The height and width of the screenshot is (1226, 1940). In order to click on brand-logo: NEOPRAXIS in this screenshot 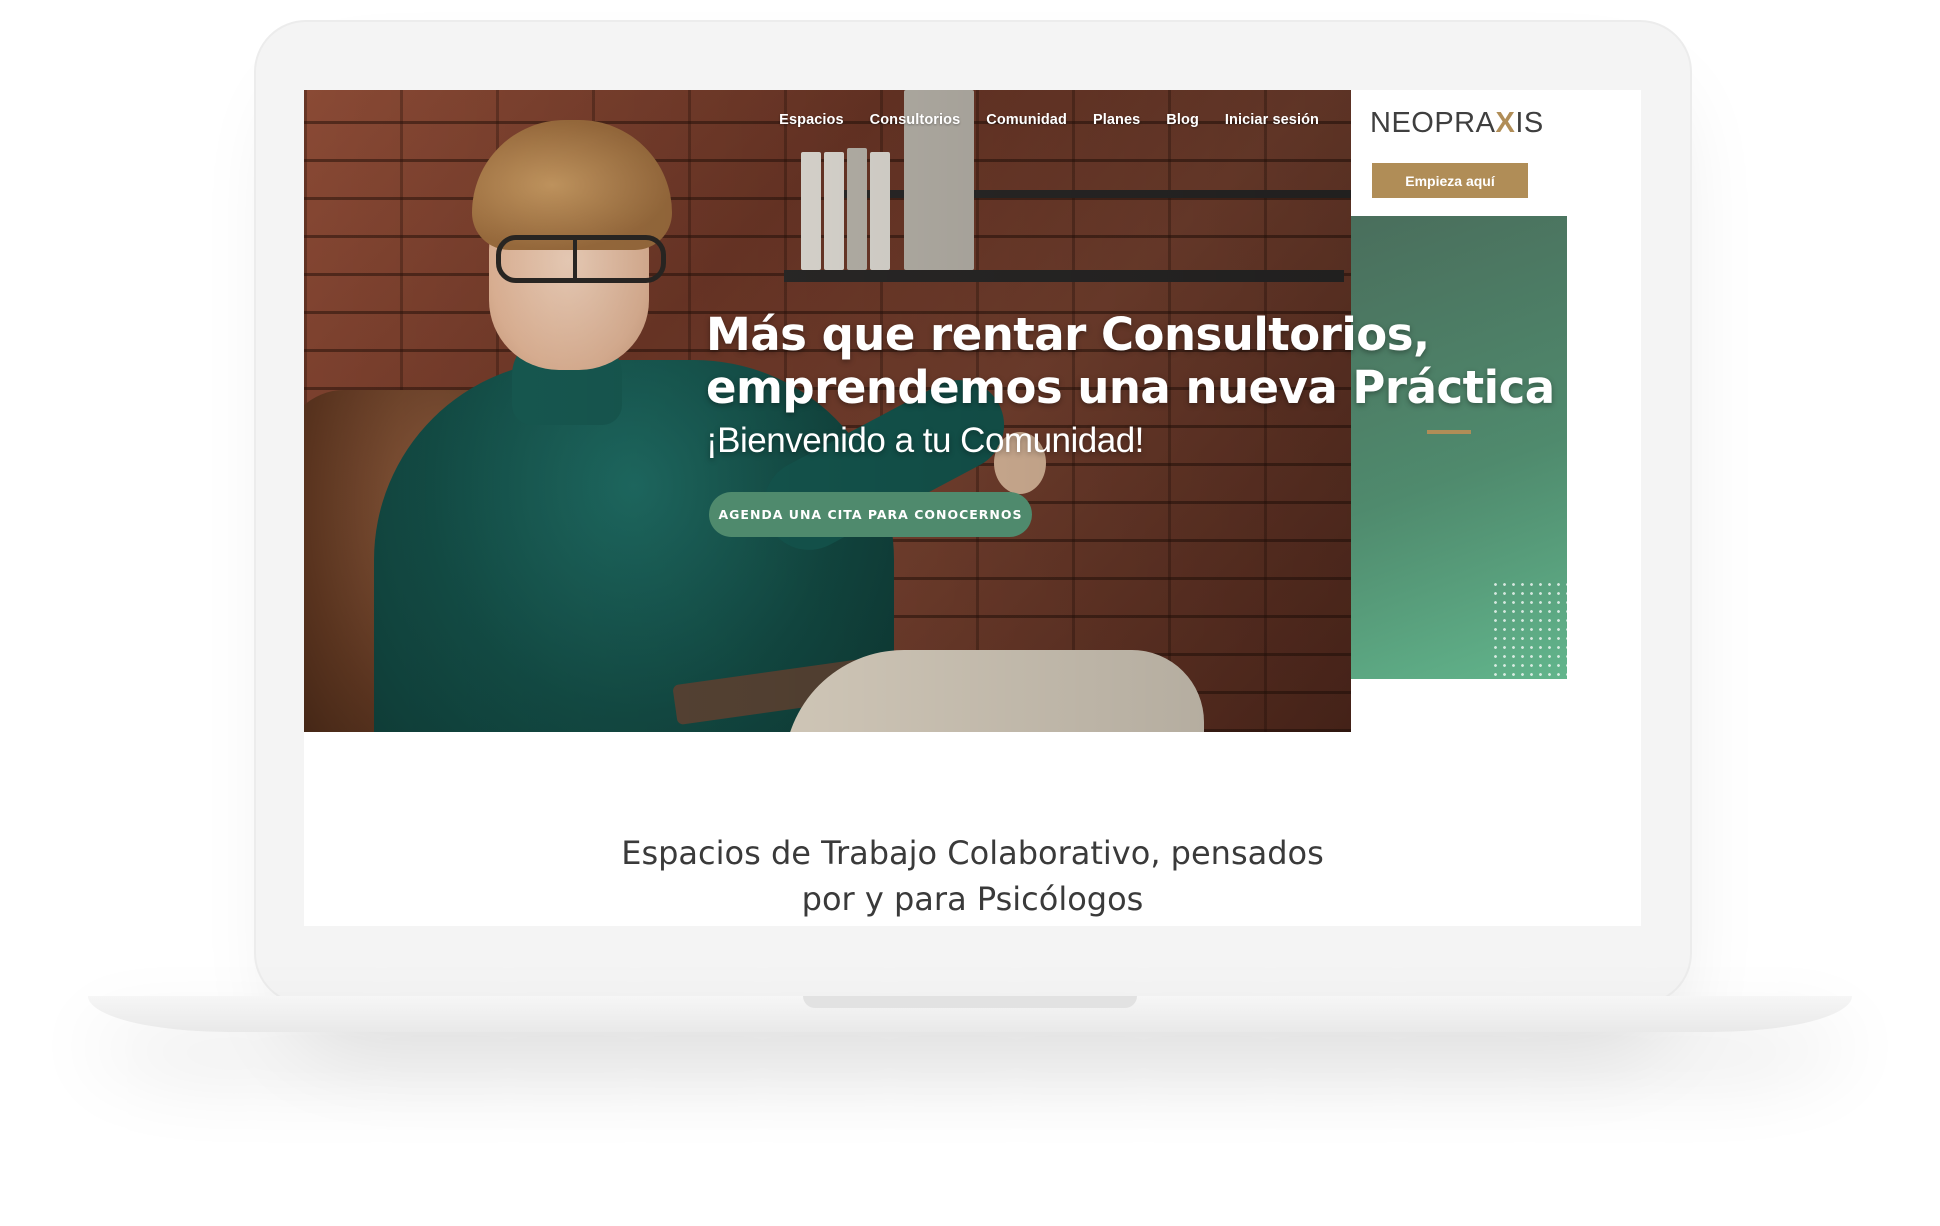, I will do `click(1457, 123)`.